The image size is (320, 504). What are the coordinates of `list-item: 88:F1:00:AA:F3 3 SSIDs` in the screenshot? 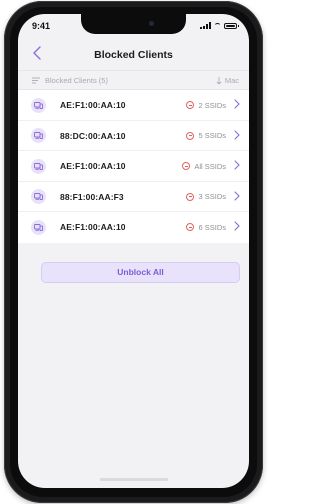 It's located at (133, 197).